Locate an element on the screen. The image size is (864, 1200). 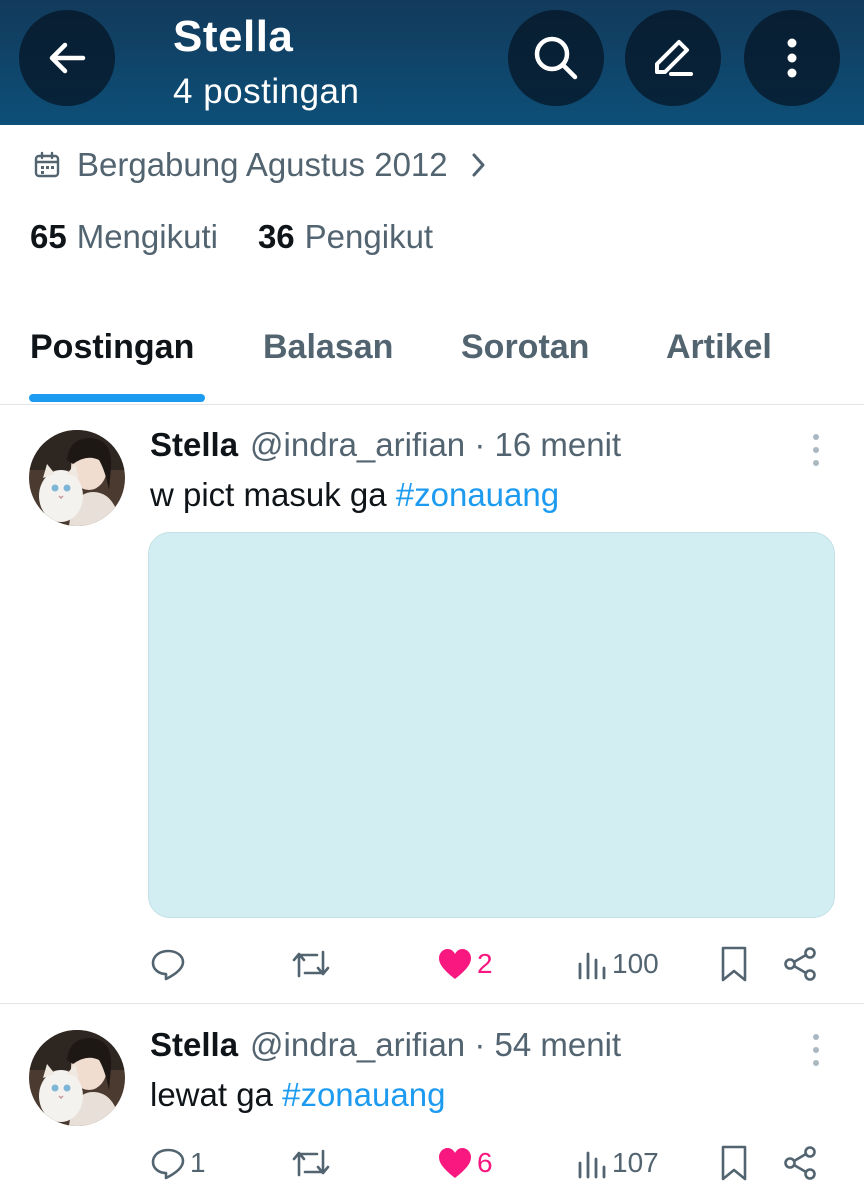
followers-link: 36 Pengikut is located at coordinates (345, 237).